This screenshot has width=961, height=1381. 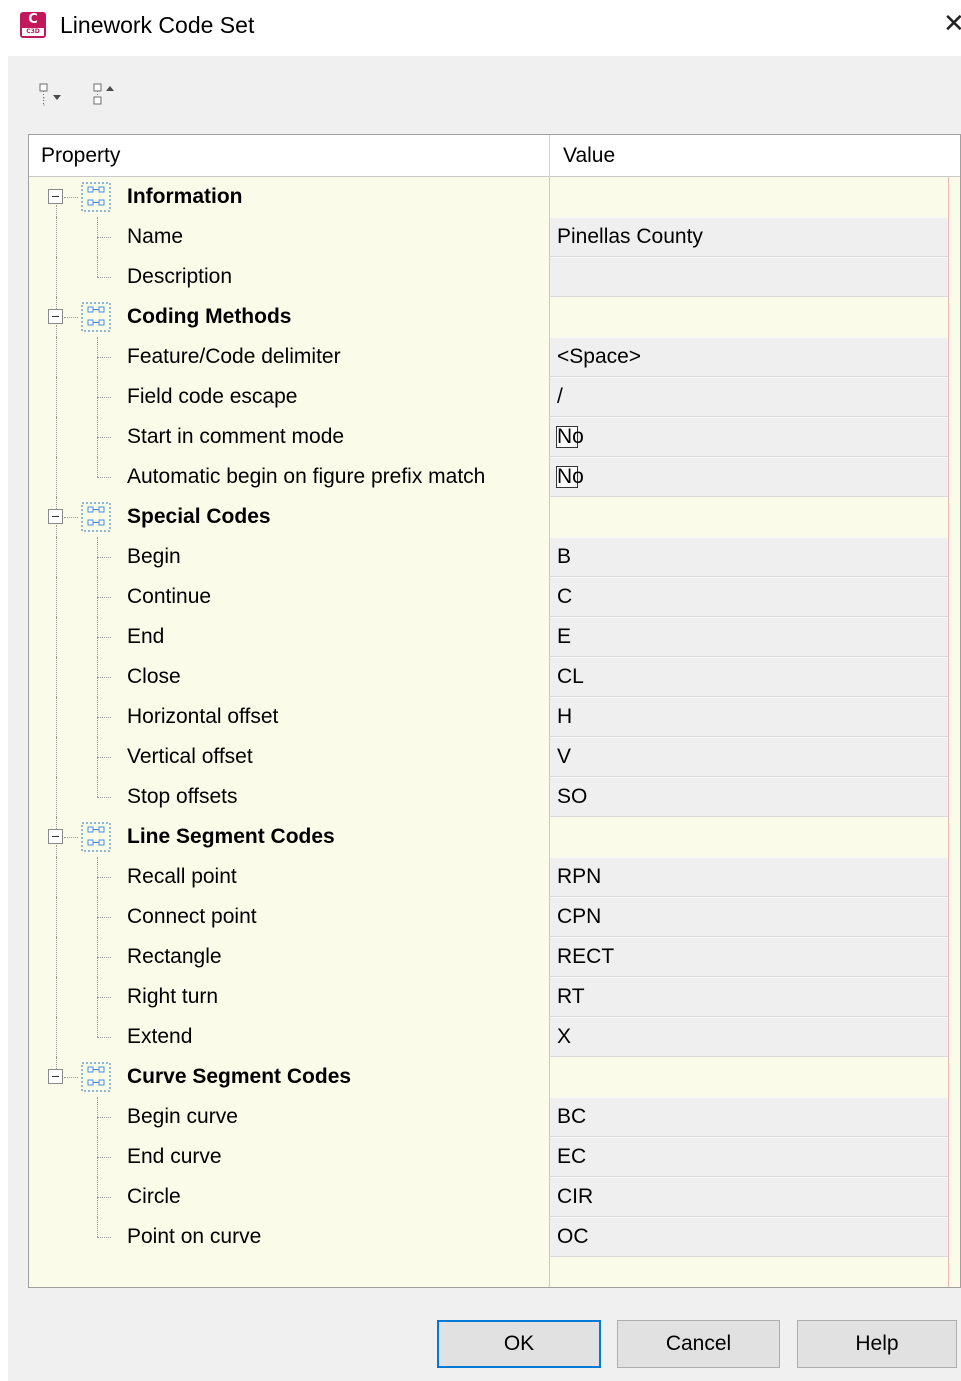 What do you see at coordinates (494, 1157) in the screenshot?
I see `property-row: End curve EC` at bounding box center [494, 1157].